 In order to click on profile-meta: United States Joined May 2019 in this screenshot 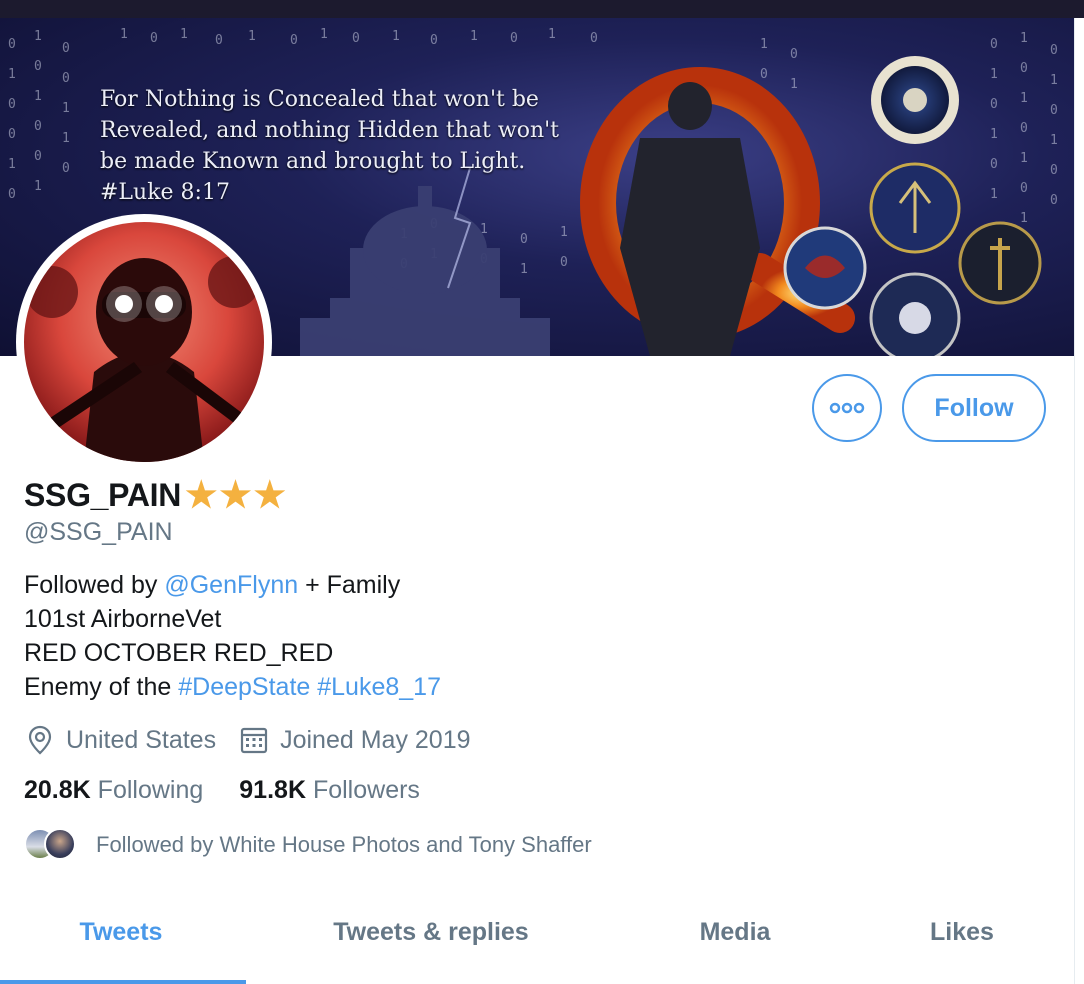, I will do `click(258, 740)`.